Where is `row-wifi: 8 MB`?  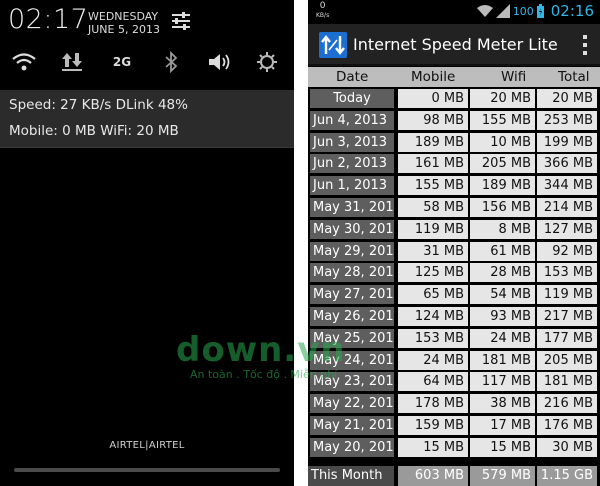 row-wifi: 8 MB is located at coordinates (502, 229).